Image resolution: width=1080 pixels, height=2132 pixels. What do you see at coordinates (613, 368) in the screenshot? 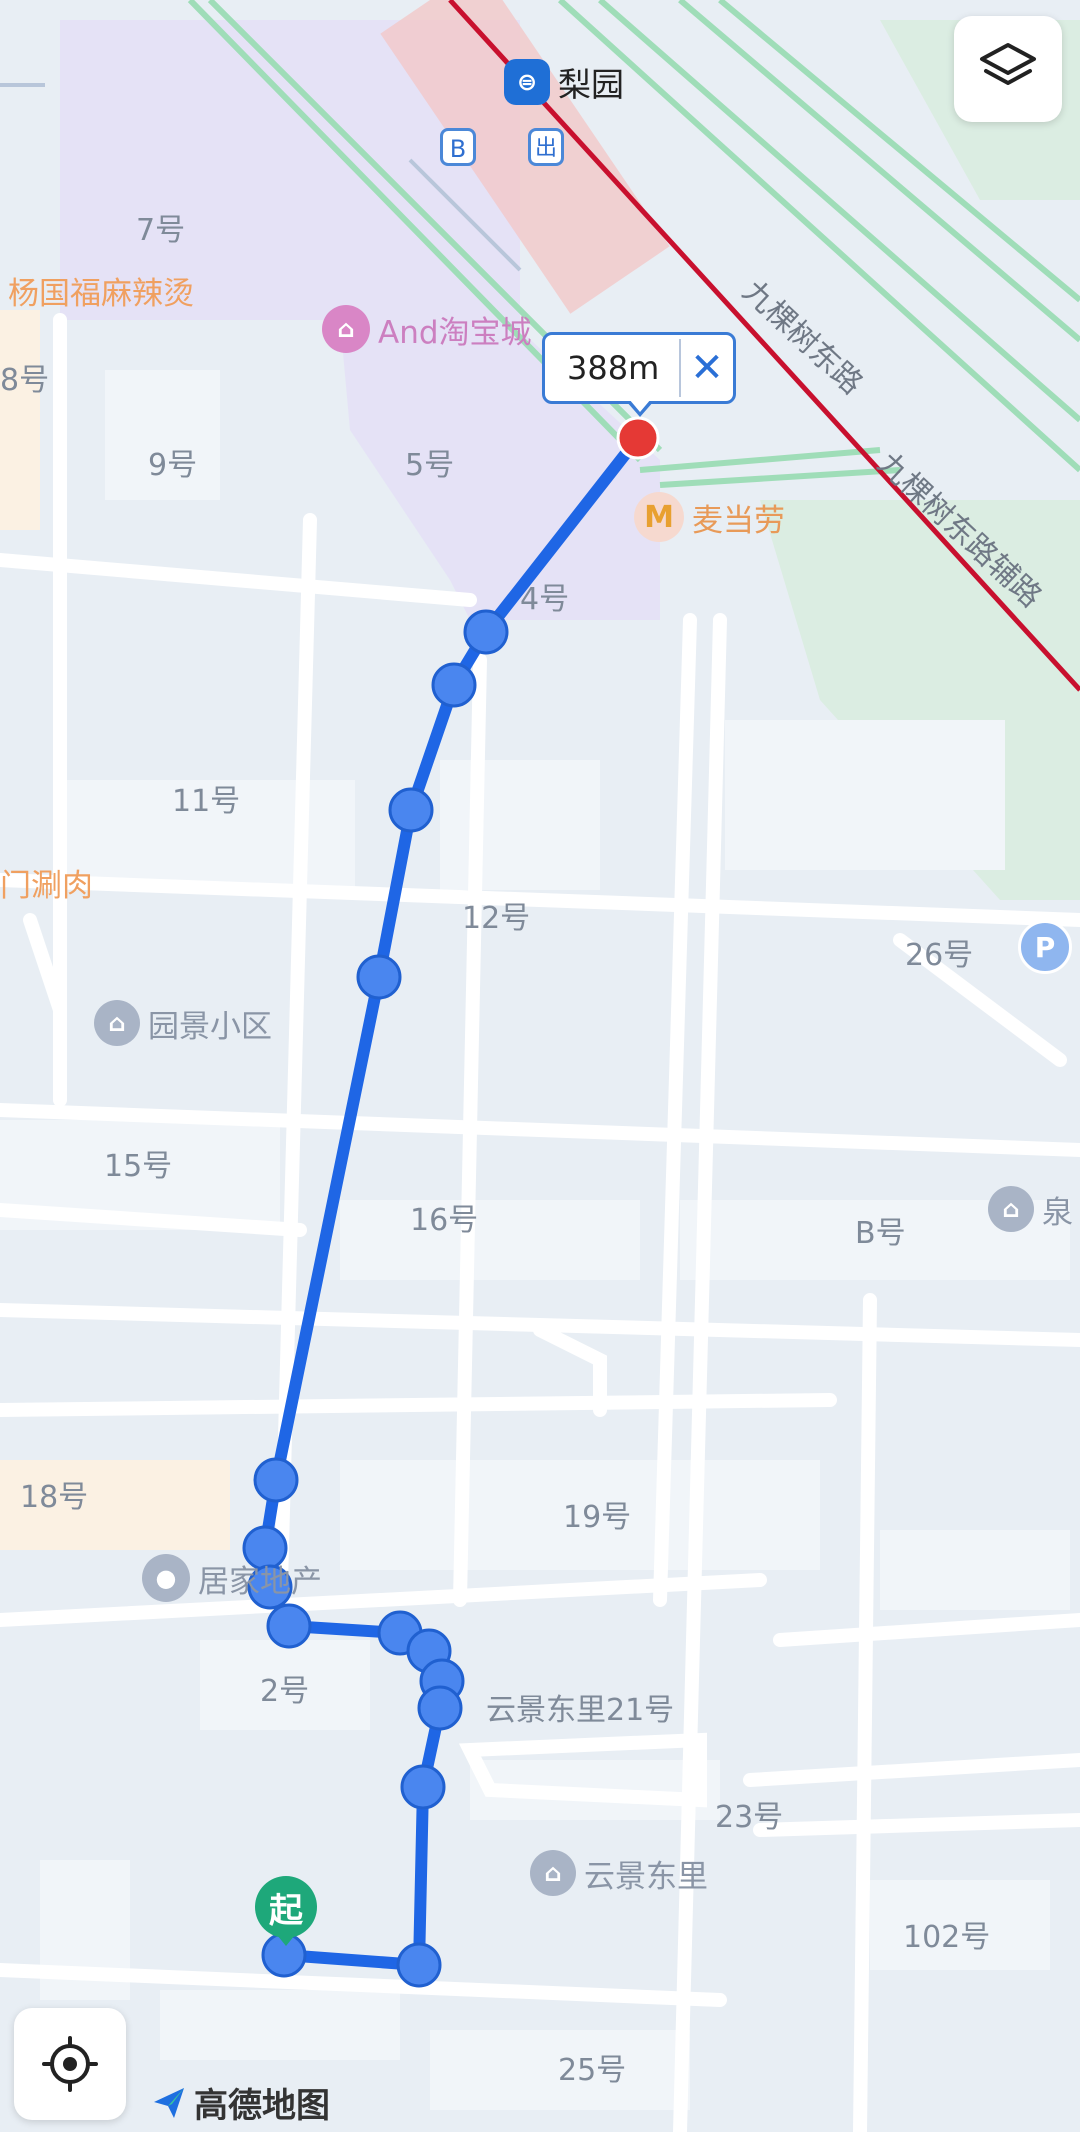
I see `distance-value: 388m` at bounding box center [613, 368].